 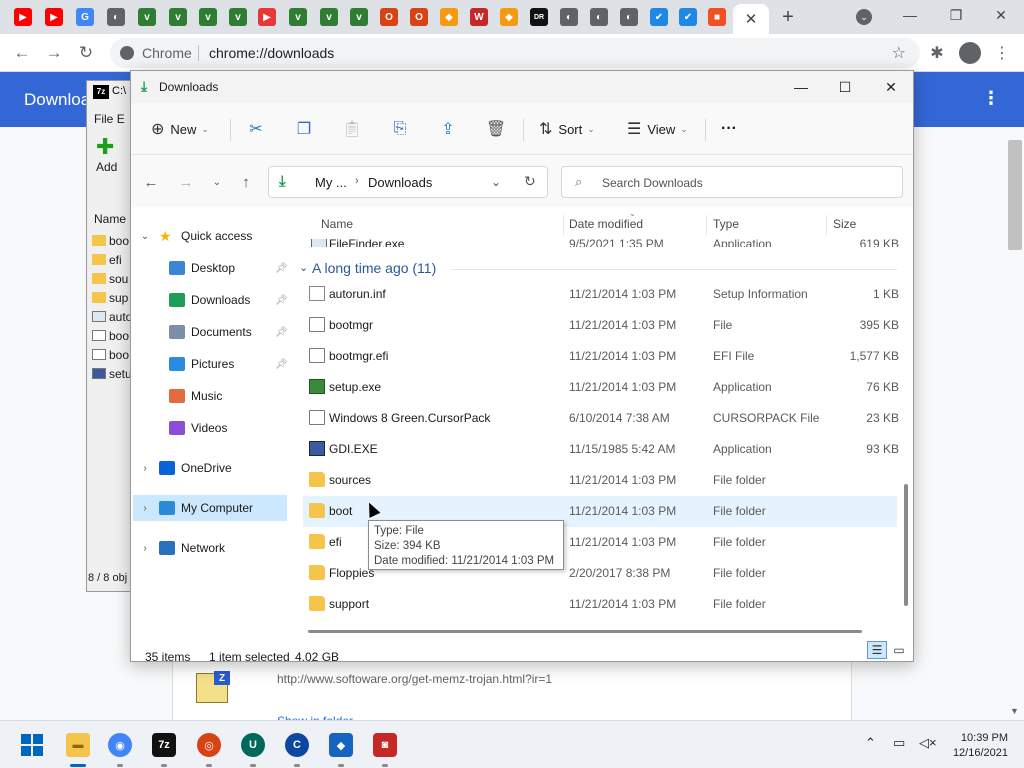 I want to click on sevenzip-list-item: sup, so click(x=111, y=298).